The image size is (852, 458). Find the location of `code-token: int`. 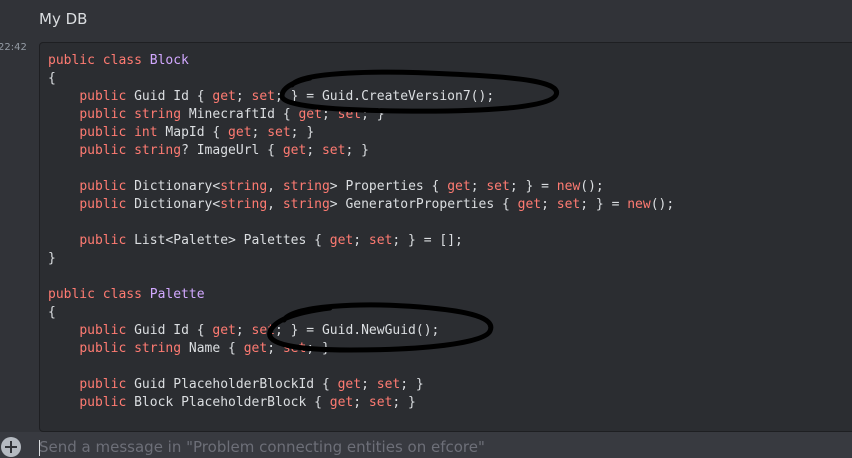

code-token: int is located at coordinates (146, 132).